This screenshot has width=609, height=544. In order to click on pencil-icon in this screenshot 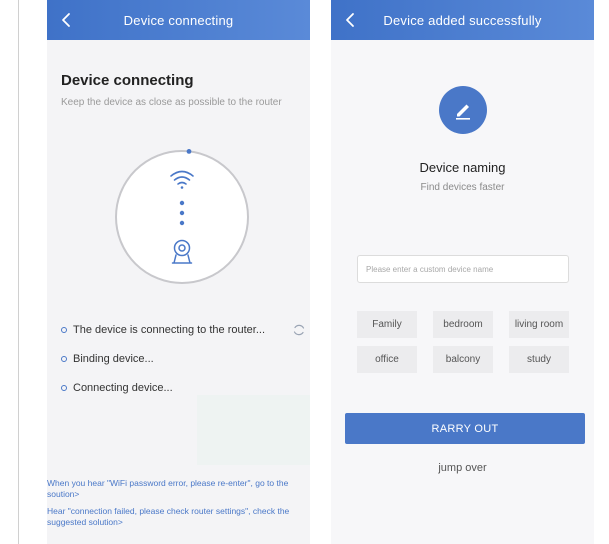, I will do `click(463, 112)`.